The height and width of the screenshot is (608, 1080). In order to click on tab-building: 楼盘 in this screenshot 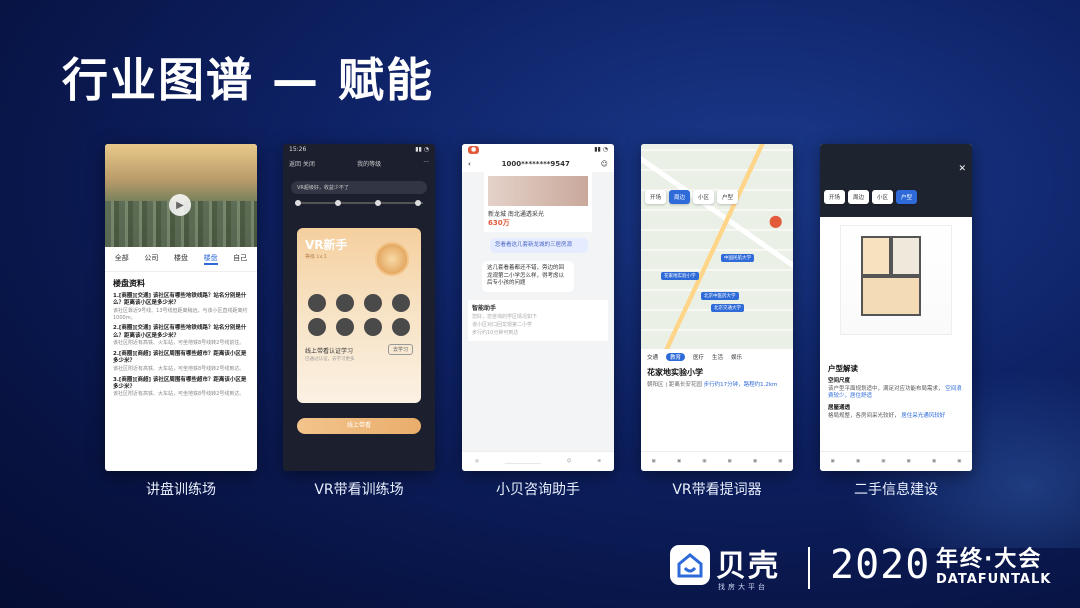, I will do `click(181, 259)`.